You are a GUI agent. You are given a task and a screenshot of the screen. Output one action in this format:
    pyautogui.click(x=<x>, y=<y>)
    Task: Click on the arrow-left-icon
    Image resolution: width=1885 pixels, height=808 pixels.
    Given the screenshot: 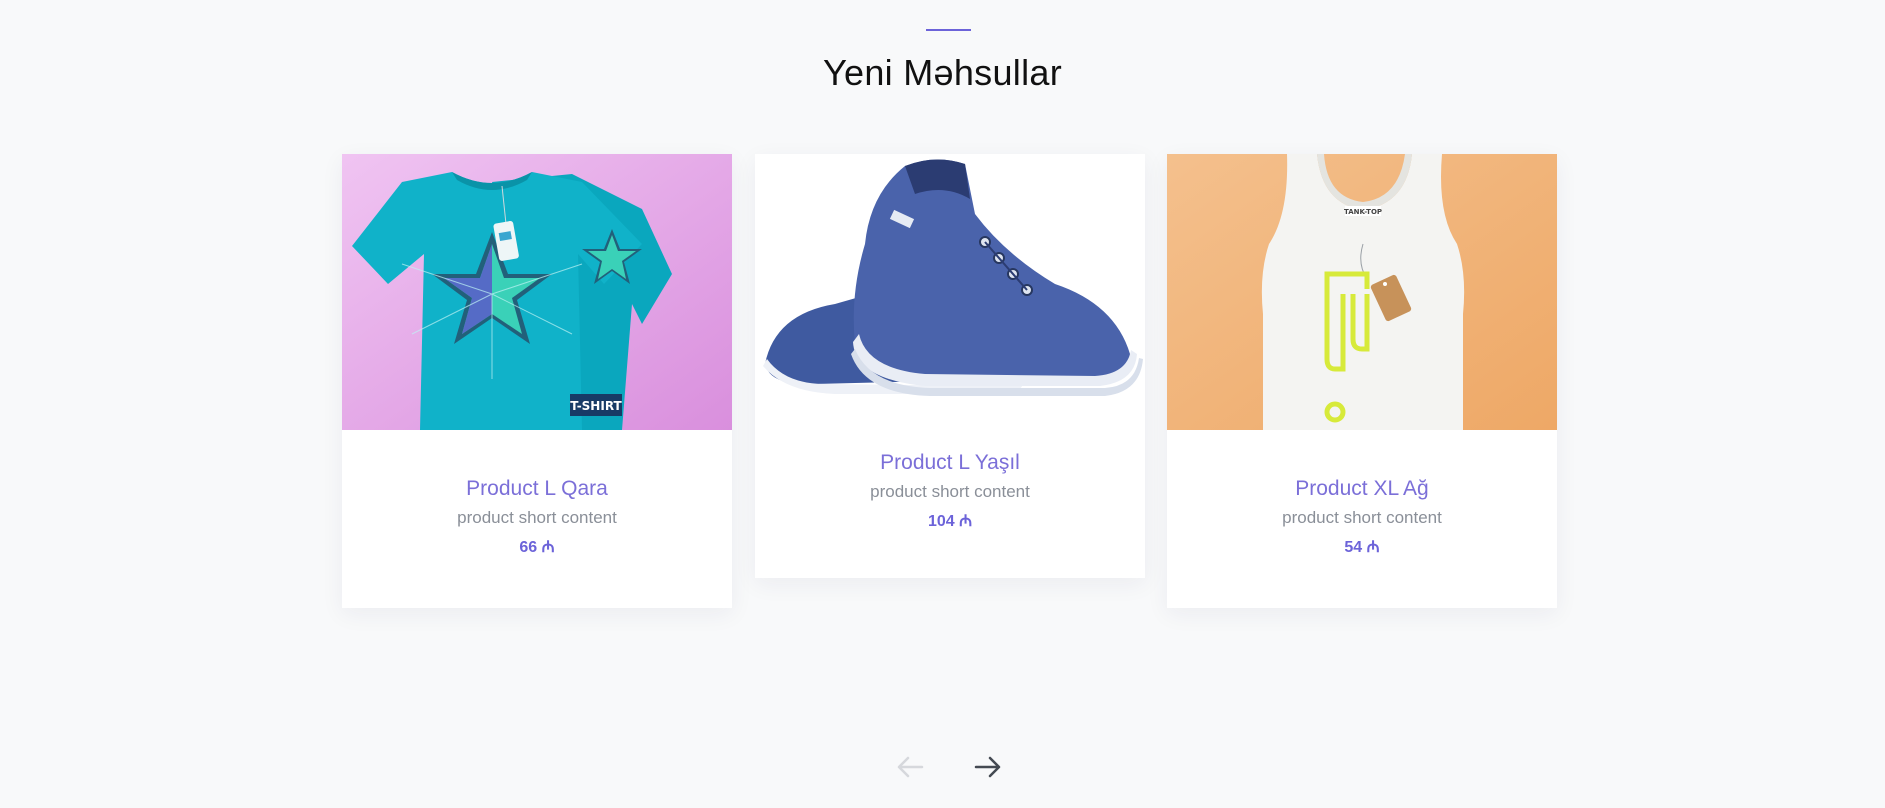 What is the action you would take?
    pyautogui.click(x=910, y=767)
    